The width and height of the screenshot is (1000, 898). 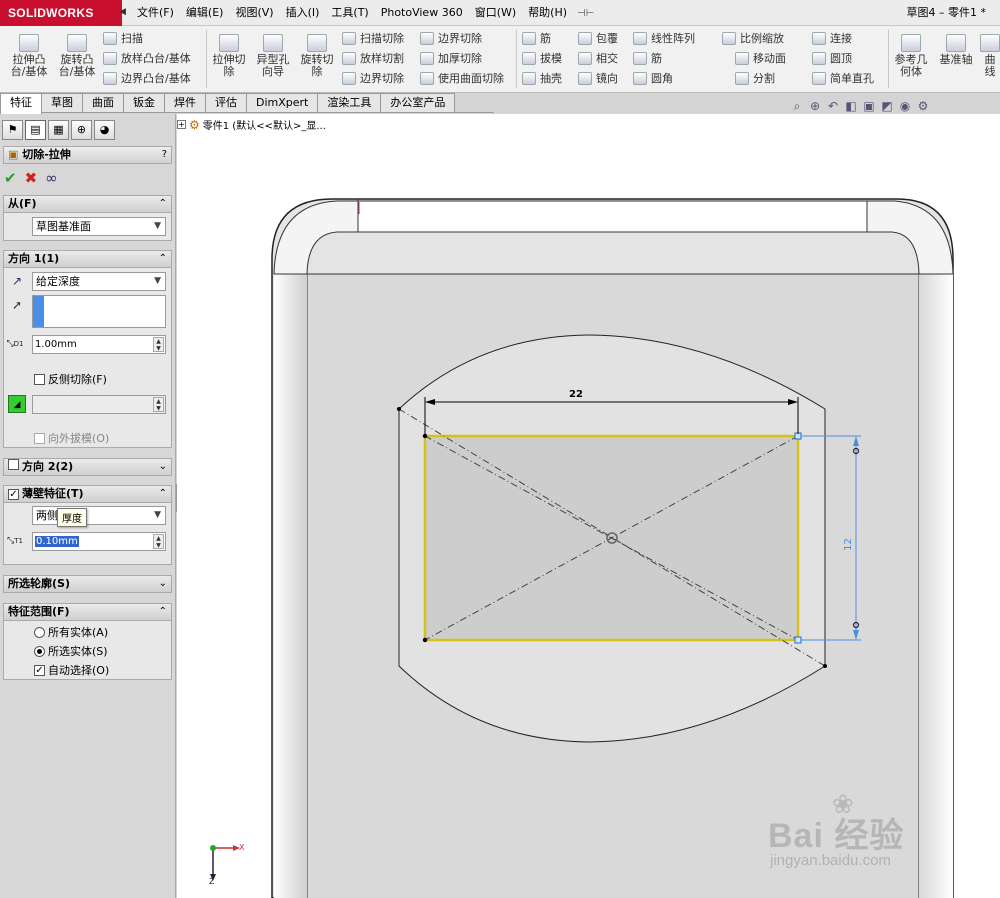 I want to click on zoom-to-fit-icon: ⌕, so click(x=797, y=106).